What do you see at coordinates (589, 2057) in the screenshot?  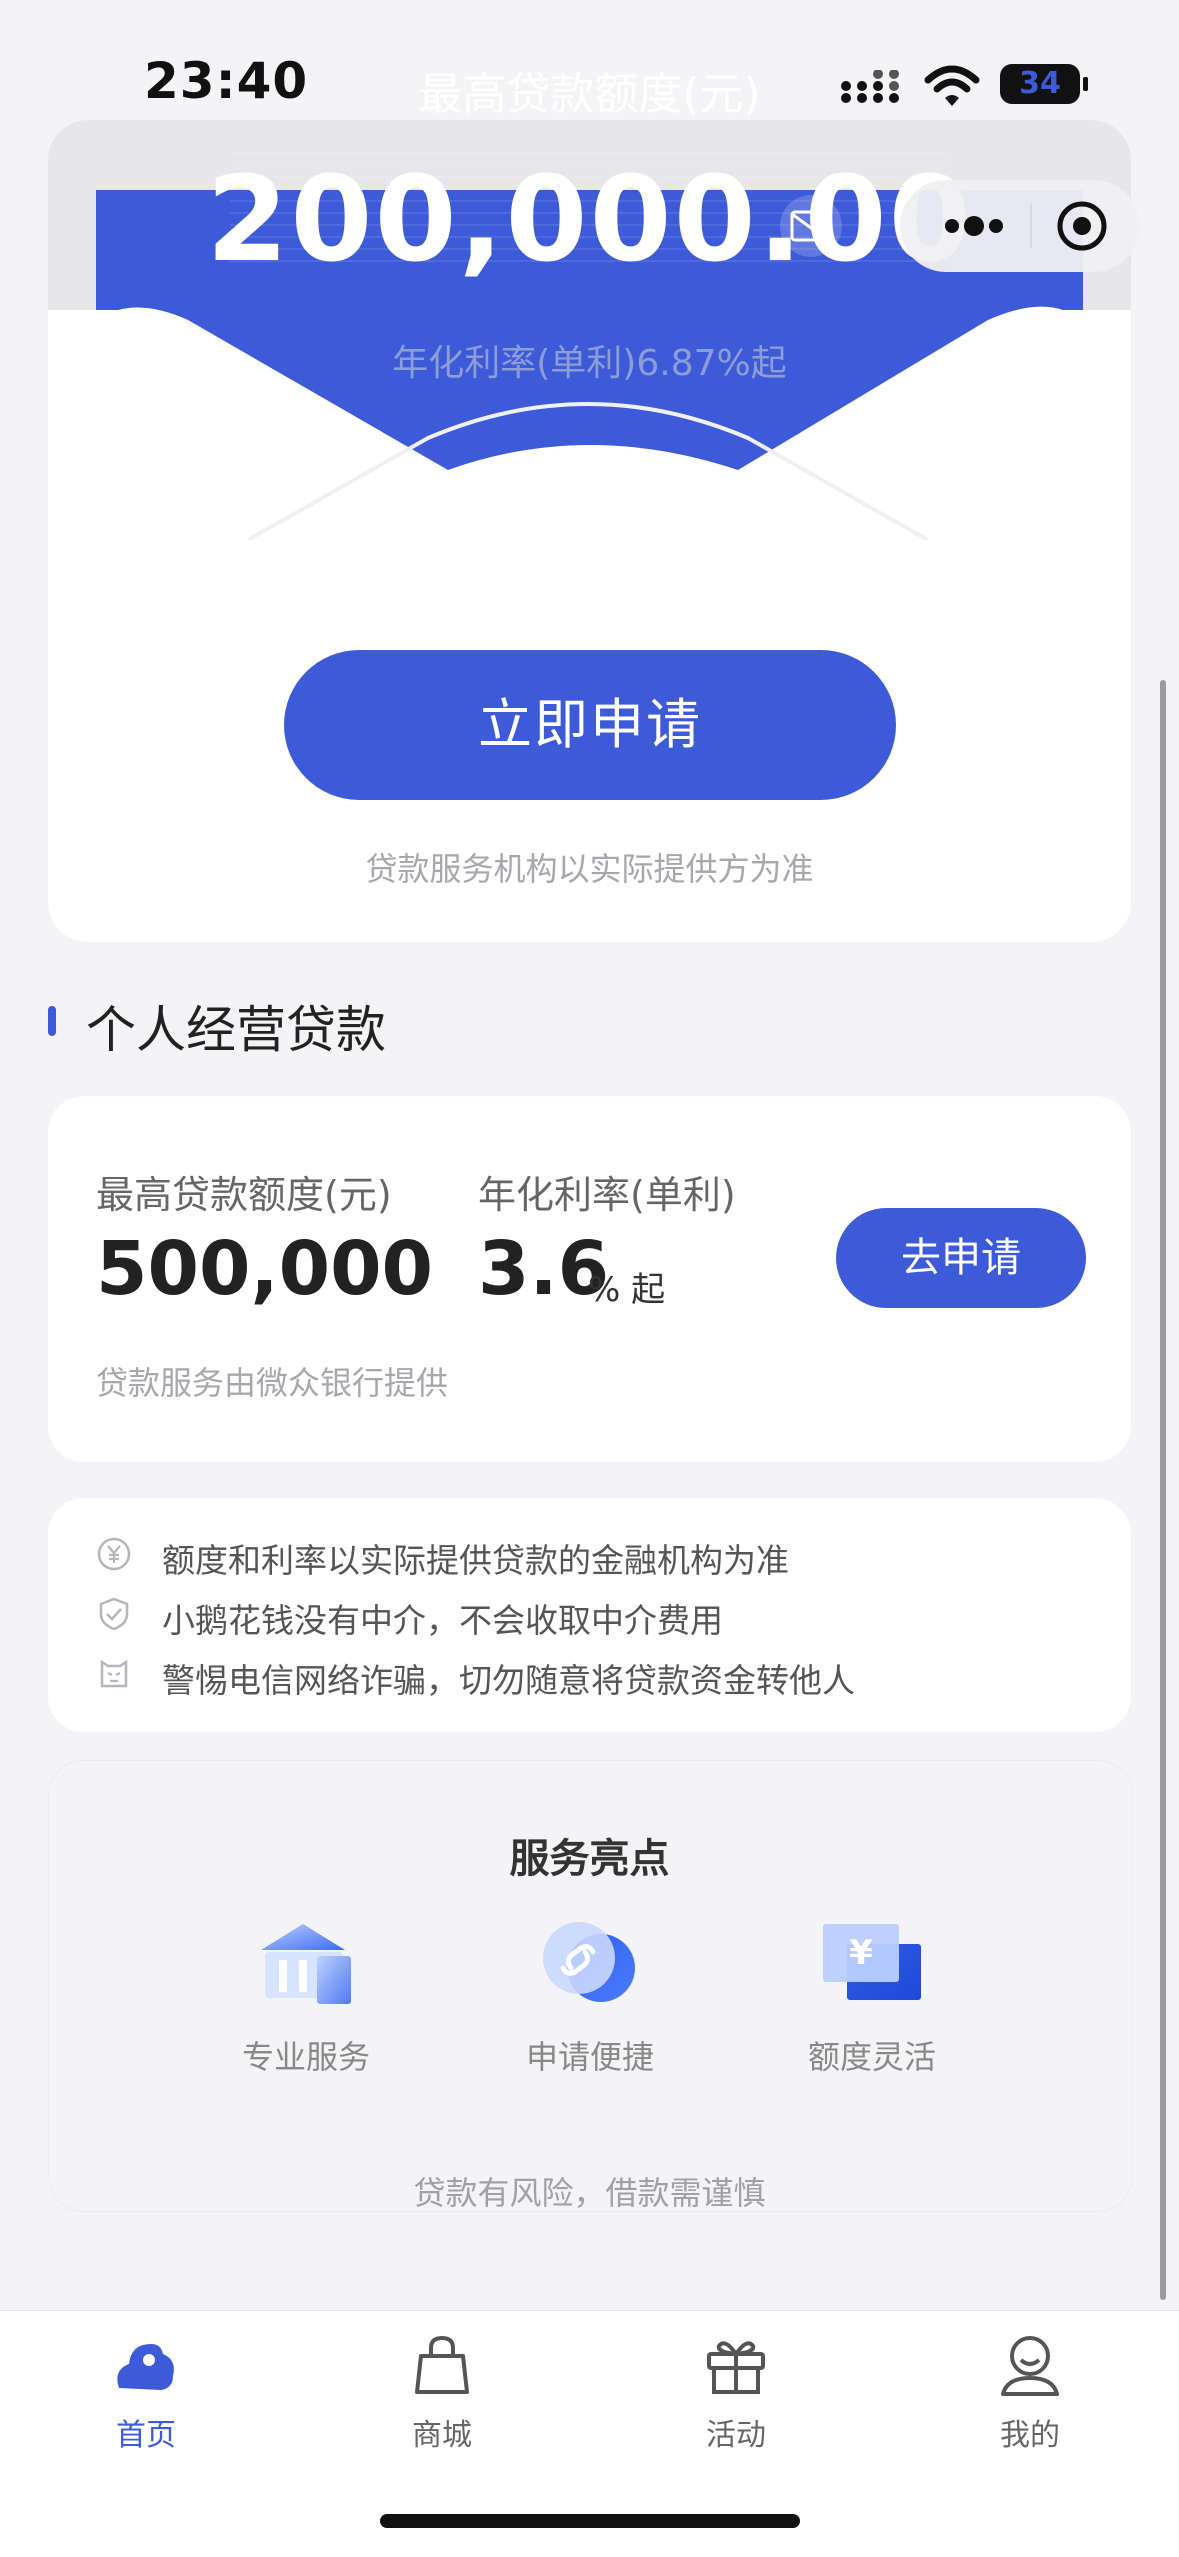 I see `highlight-label: 申请便捷` at bounding box center [589, 2057].